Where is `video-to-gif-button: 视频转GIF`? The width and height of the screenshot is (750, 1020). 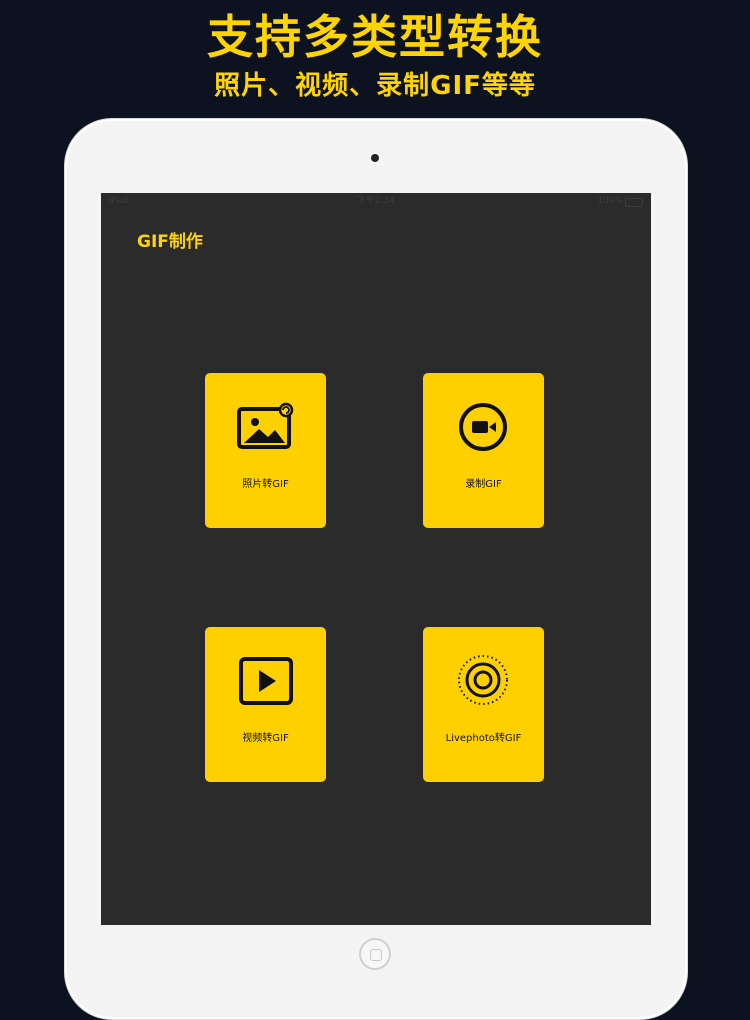
video-to-gif-button: 视频转GIF is located at coordinates (265, 704).